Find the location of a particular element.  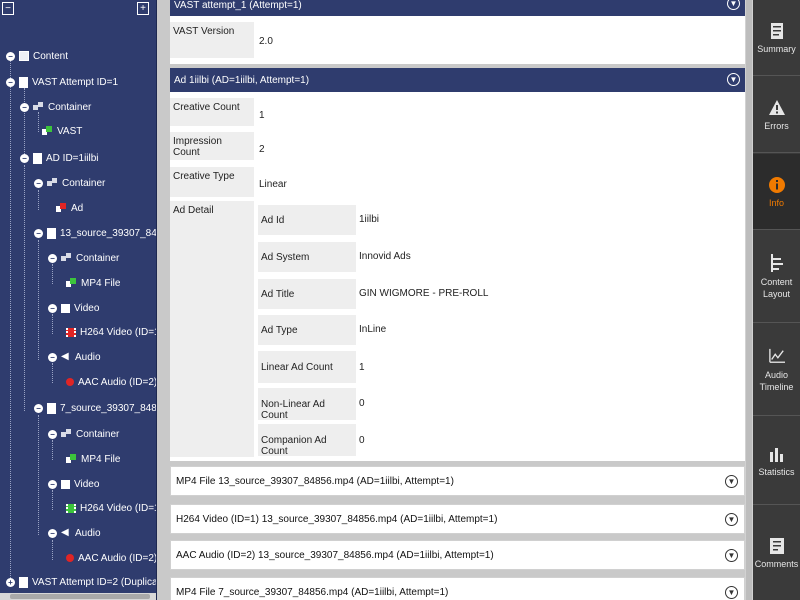

tree-node: H264 Video (ID=1) 7_so is located at coordinates (111, 508).